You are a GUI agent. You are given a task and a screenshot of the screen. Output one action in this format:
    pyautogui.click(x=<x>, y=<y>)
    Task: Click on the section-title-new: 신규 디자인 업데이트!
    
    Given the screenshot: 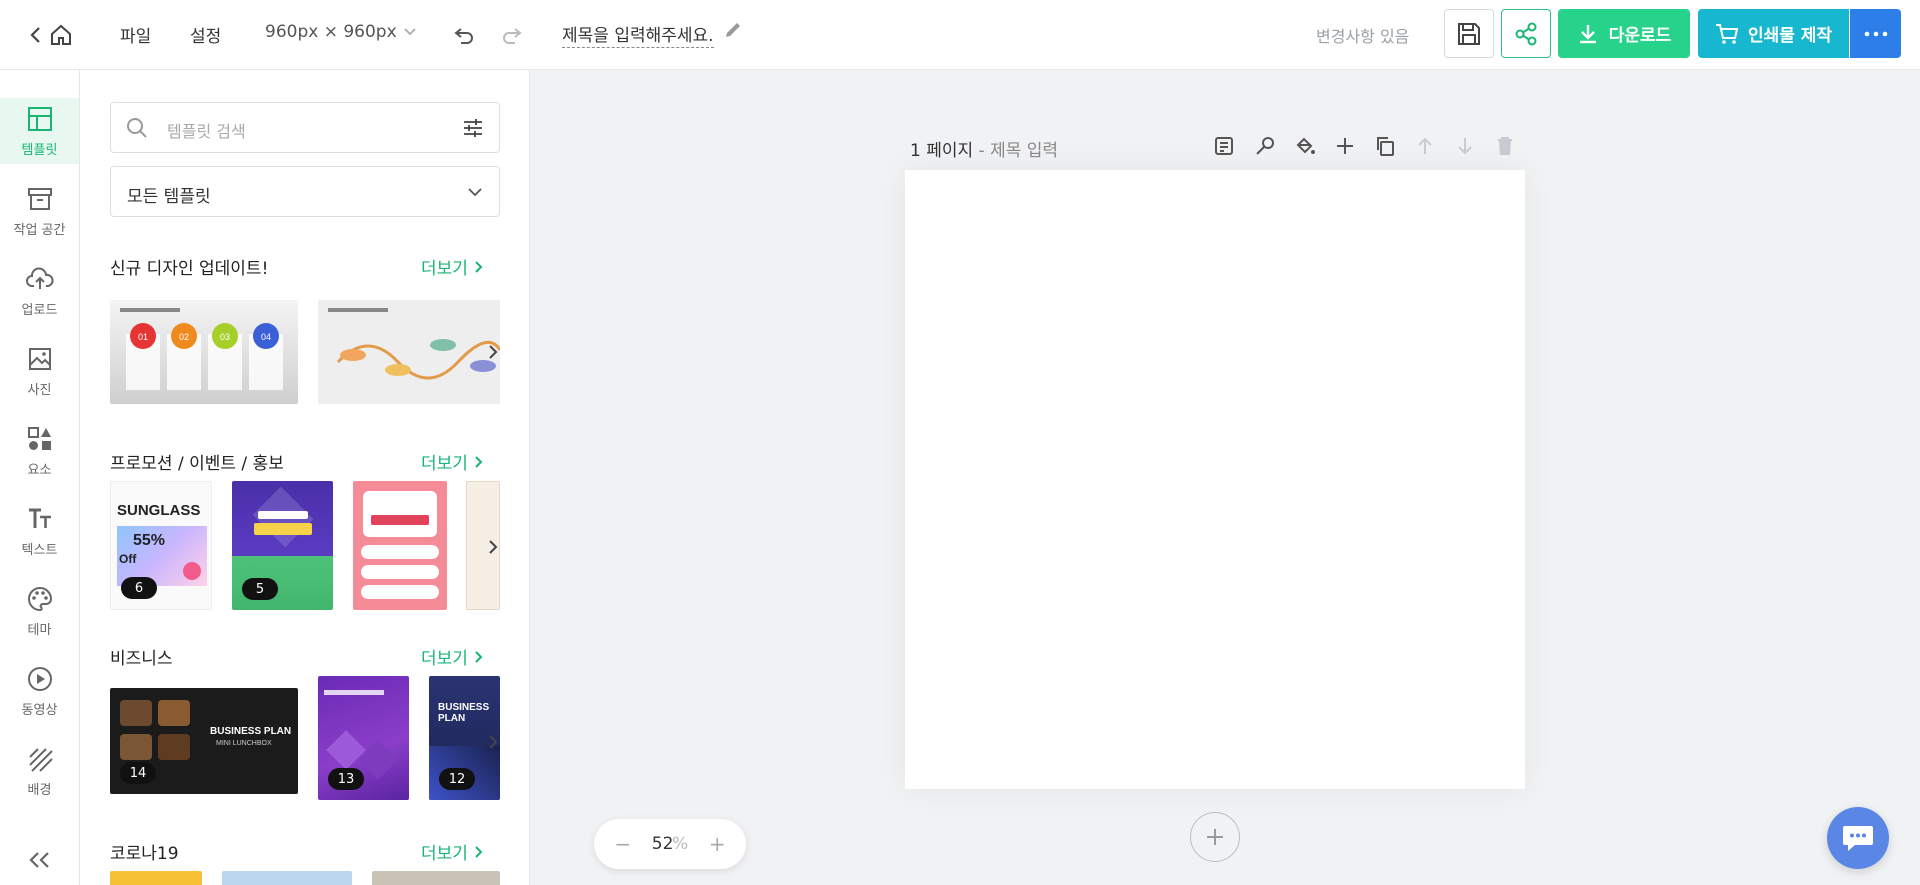 What is the action you would take?
    pyautogui.click(x=189, y=269)
    